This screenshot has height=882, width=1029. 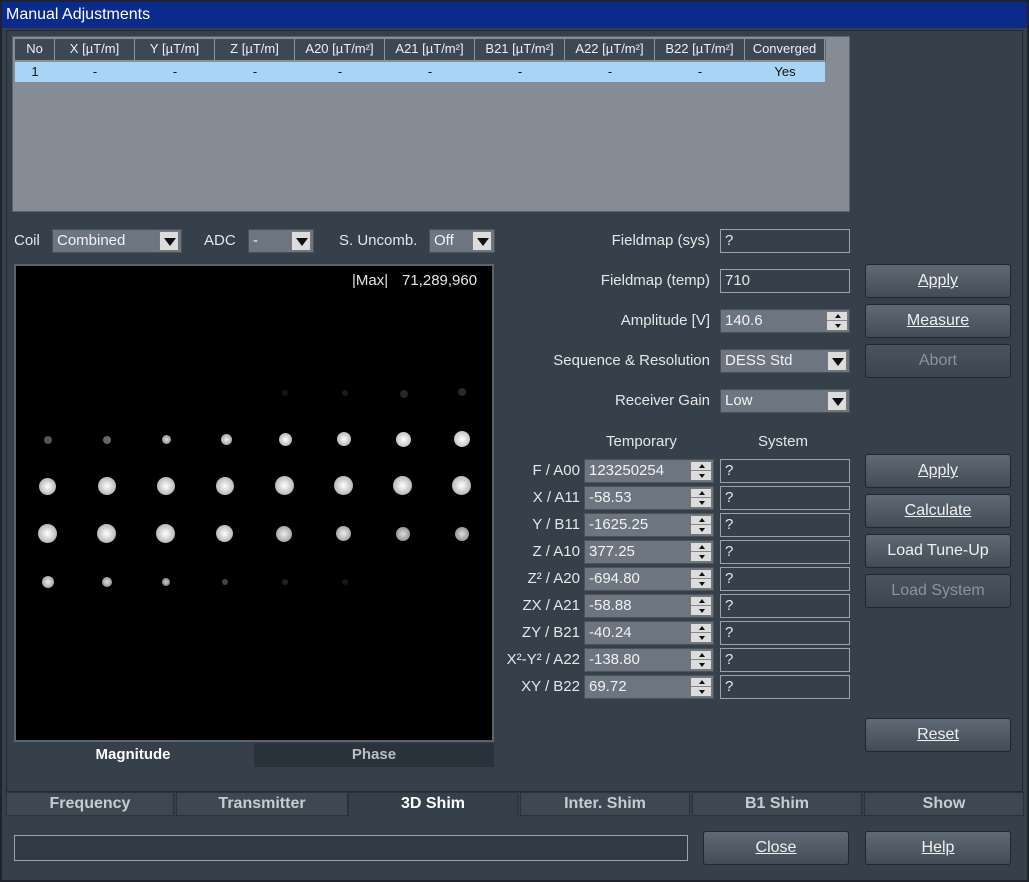 What do you see at coordinates (938, 591) in the screenshot?
I see `load-system-button: Load System` at bounding box center [938, 591].